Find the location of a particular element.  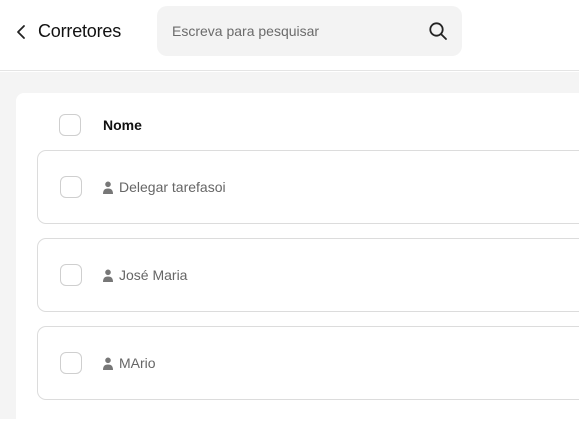

select-all-checkbox is located at coordinates (70, 125).